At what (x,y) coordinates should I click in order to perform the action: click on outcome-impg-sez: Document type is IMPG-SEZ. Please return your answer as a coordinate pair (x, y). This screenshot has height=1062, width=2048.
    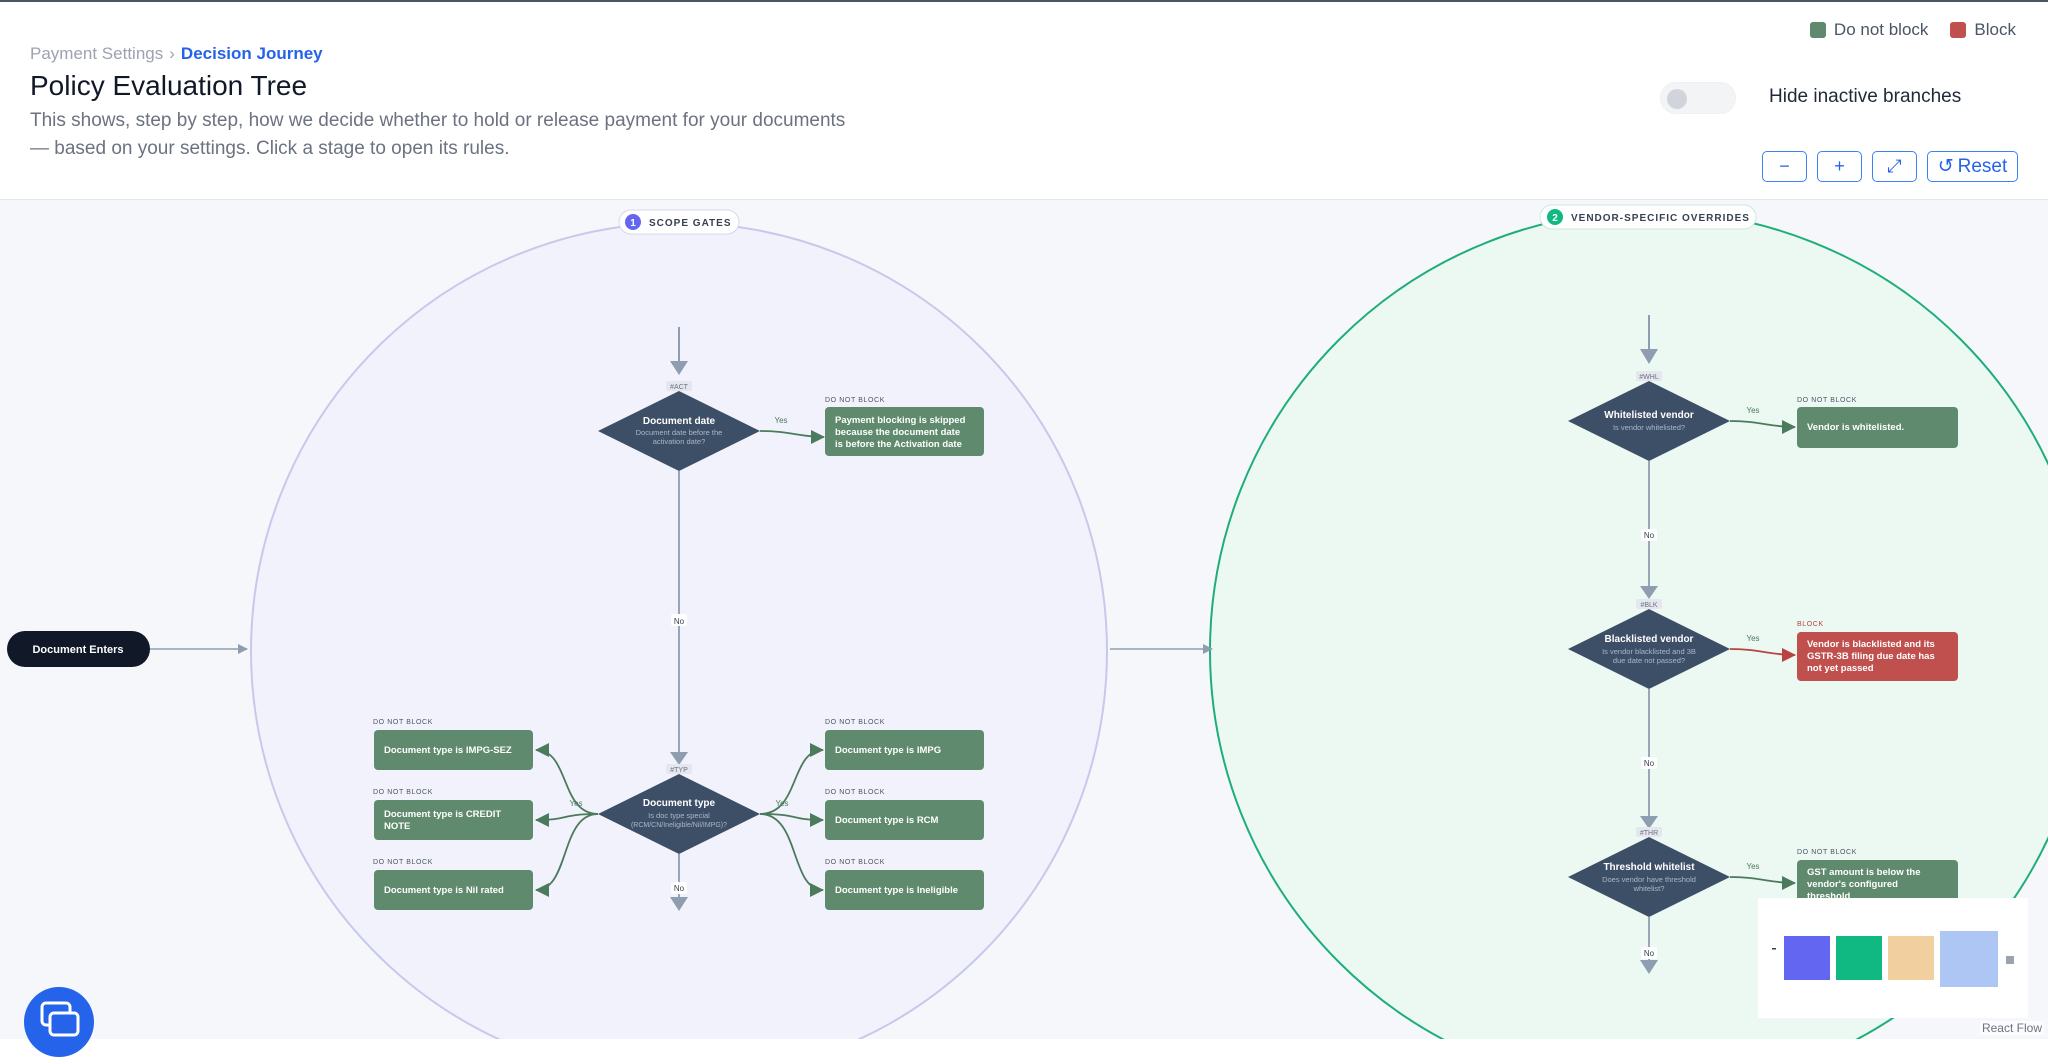
    Looking at the image, I should click on (453, 750).